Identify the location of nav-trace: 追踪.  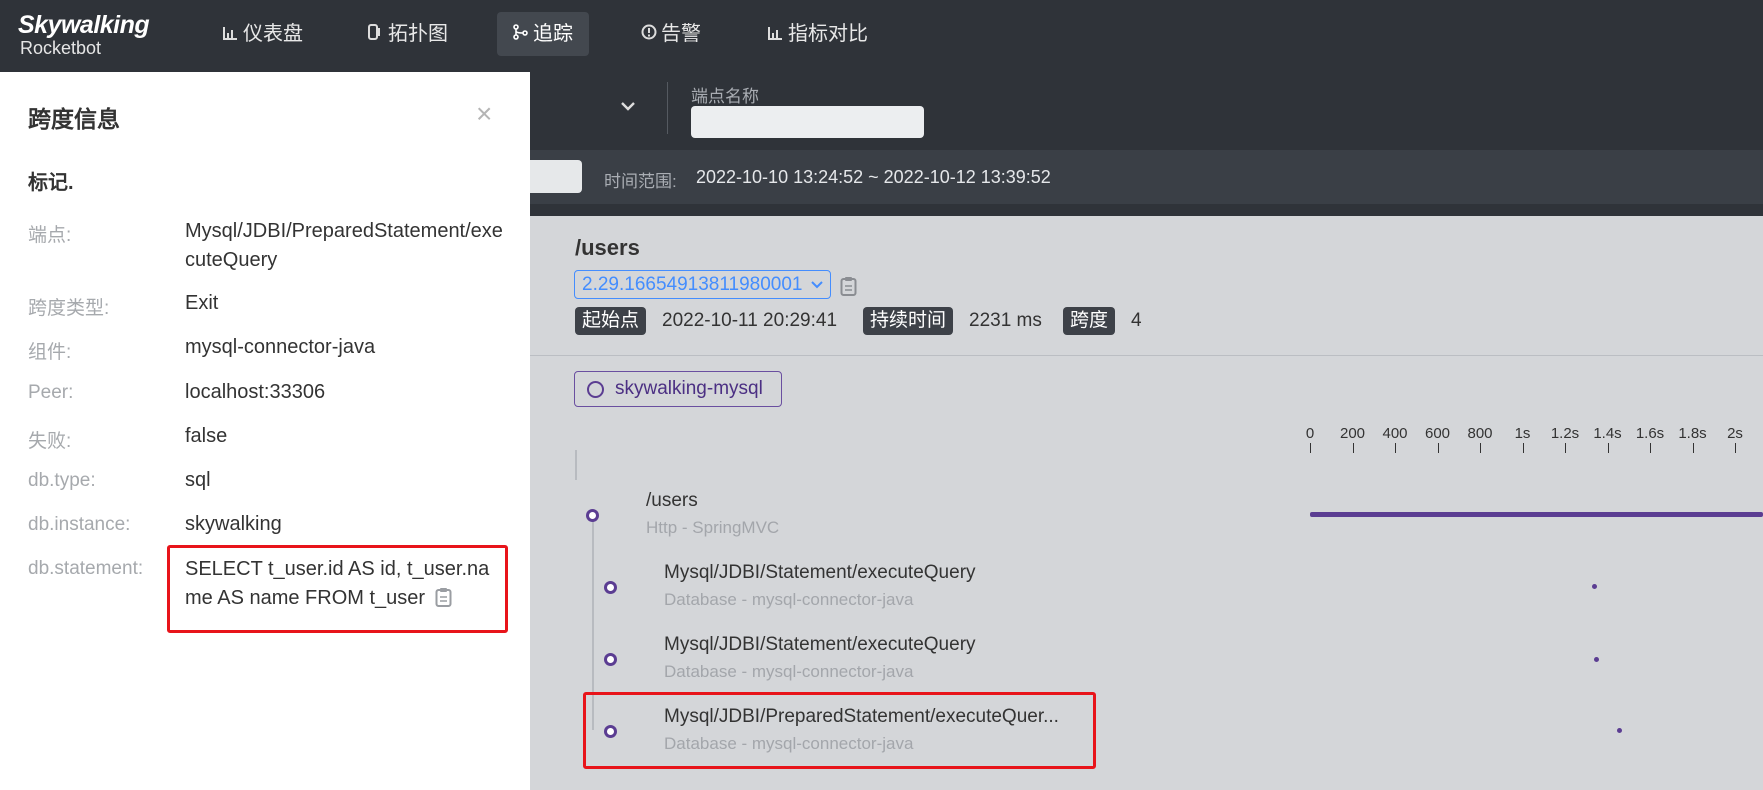
(543, 34).